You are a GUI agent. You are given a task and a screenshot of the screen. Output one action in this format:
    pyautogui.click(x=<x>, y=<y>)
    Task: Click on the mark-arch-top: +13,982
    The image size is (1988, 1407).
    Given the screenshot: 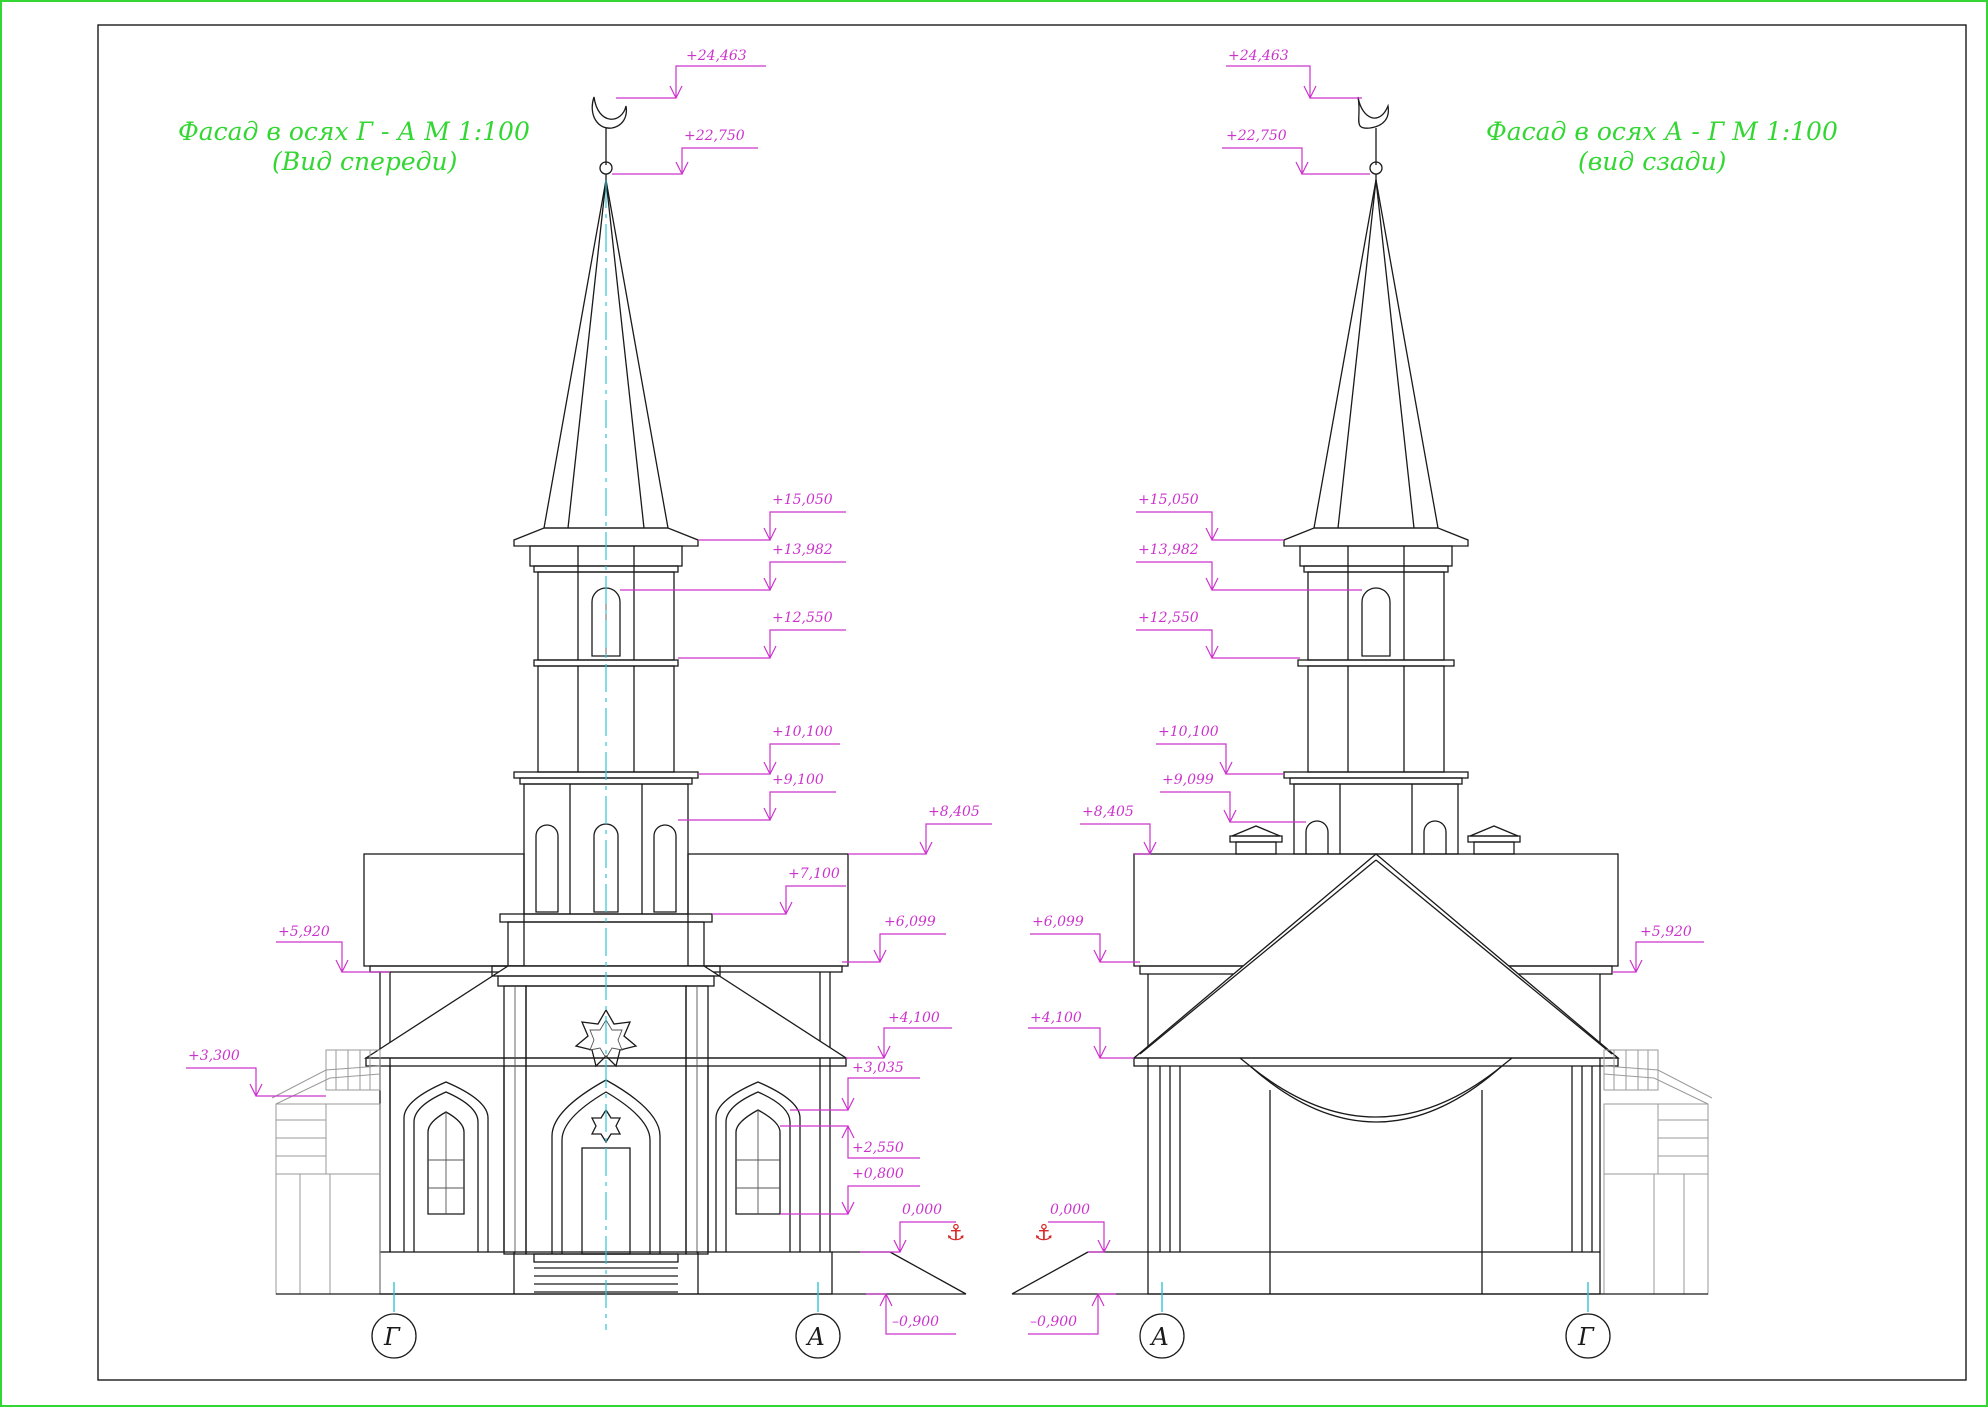 What is the action you would take?
    pyautogui.click(x=802, y=550)
    